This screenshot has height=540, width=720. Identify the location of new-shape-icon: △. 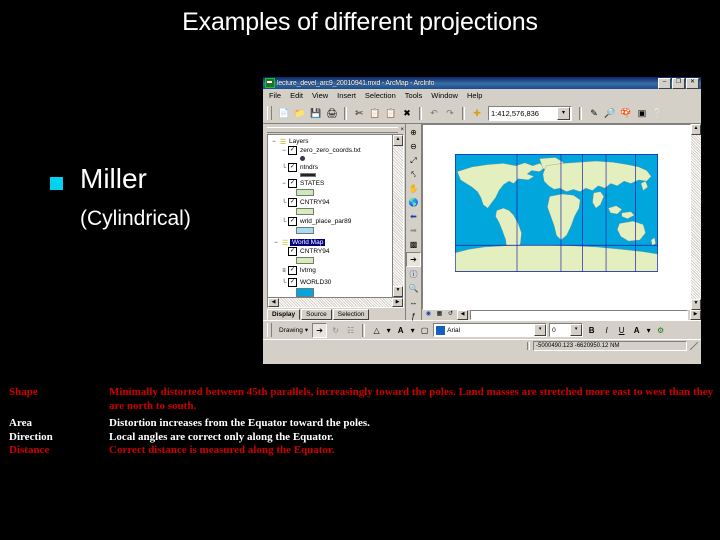
(376, 330).